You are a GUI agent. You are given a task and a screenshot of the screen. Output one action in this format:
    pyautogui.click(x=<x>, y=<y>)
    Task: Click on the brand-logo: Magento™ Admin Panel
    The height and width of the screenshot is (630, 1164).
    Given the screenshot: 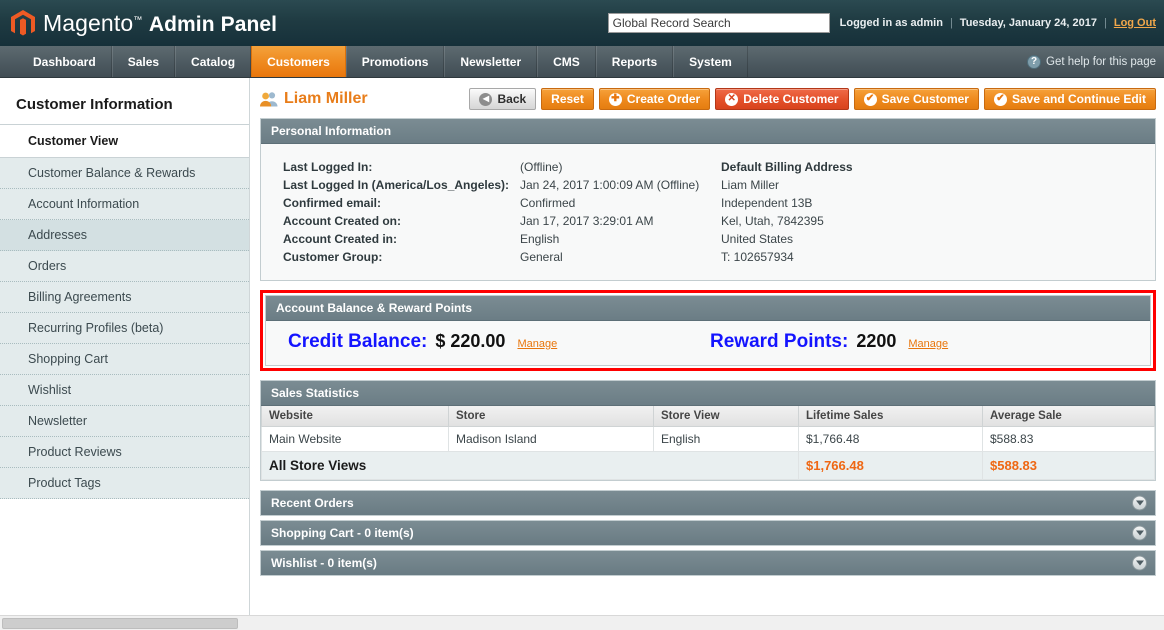 What is the action you would take?
    pyautogui.click(x=138, y=23)
    